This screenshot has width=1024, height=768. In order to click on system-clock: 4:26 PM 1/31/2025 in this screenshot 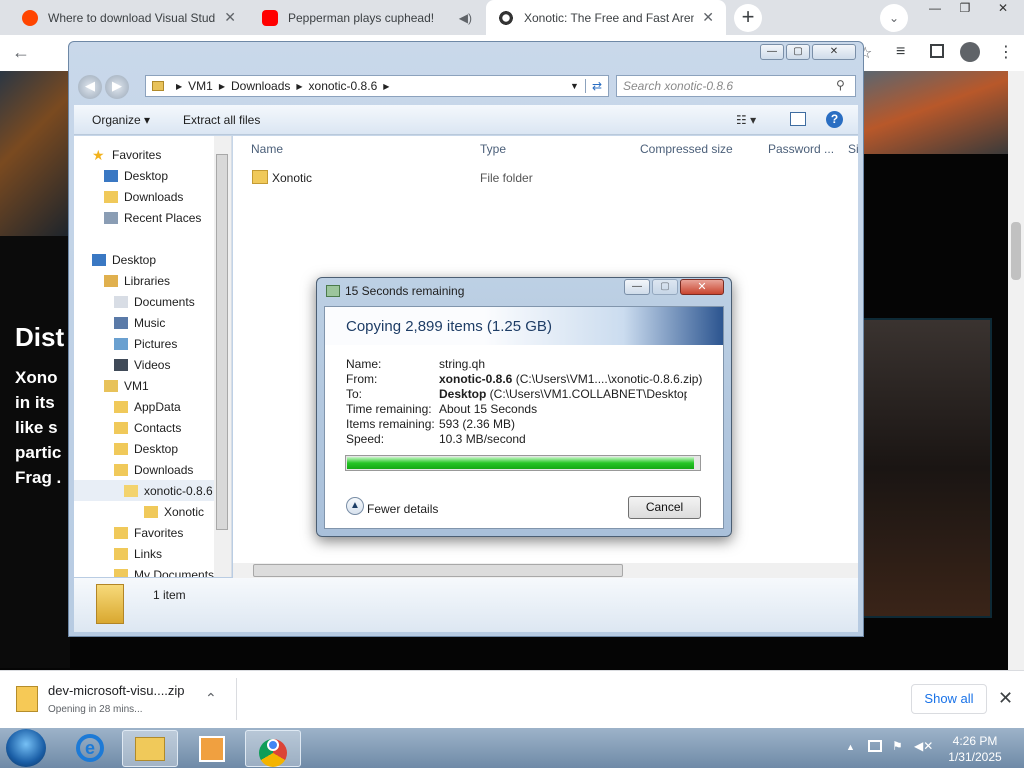, I will do `click(975, 749)`.